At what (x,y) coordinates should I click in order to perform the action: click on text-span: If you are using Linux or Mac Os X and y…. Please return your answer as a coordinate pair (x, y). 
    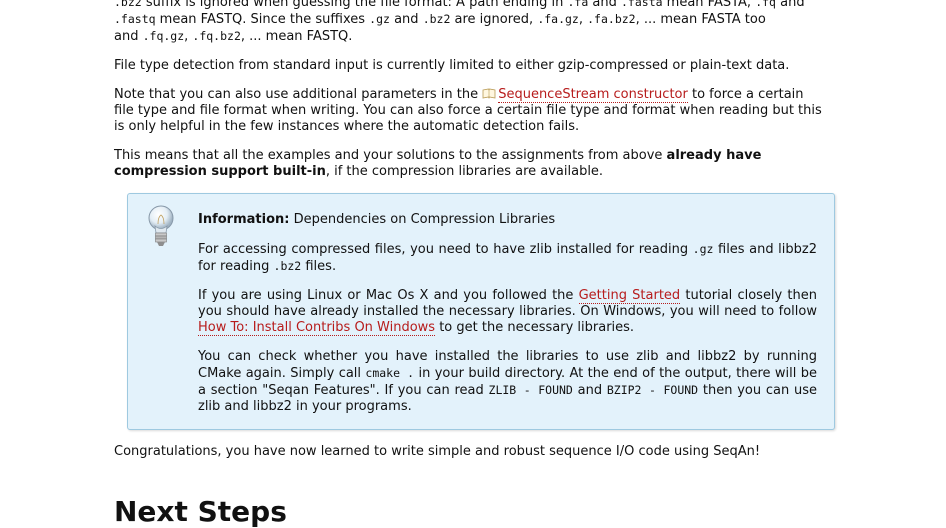
    Looking at the image, I should click on (388, 295).